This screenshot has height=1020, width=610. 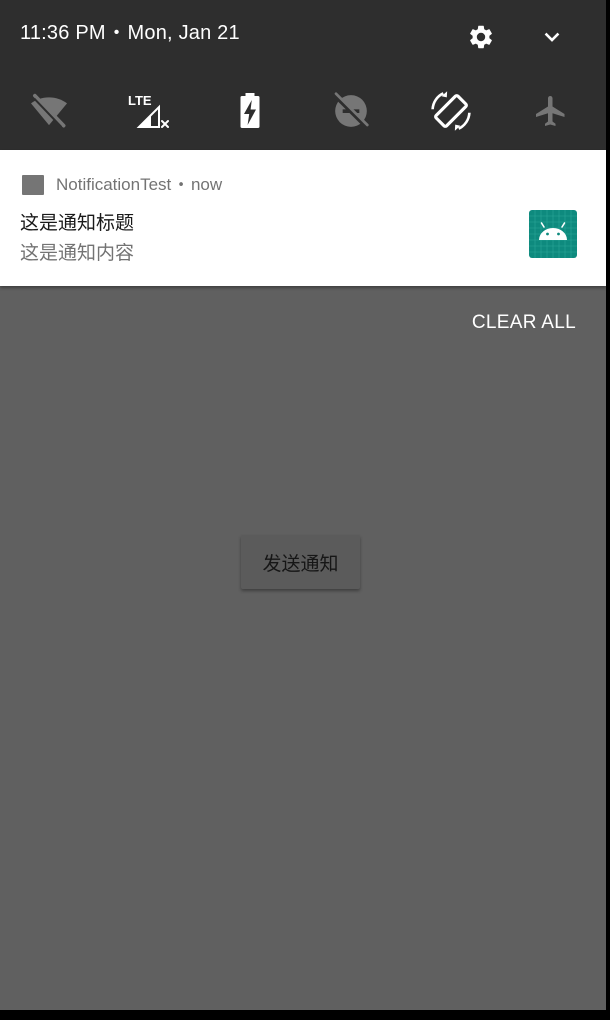 What do you see at coordinates (183, 33) in the screenshot?
I see `date-label: Mon, Jan 21` at bounding box center [183, 33].